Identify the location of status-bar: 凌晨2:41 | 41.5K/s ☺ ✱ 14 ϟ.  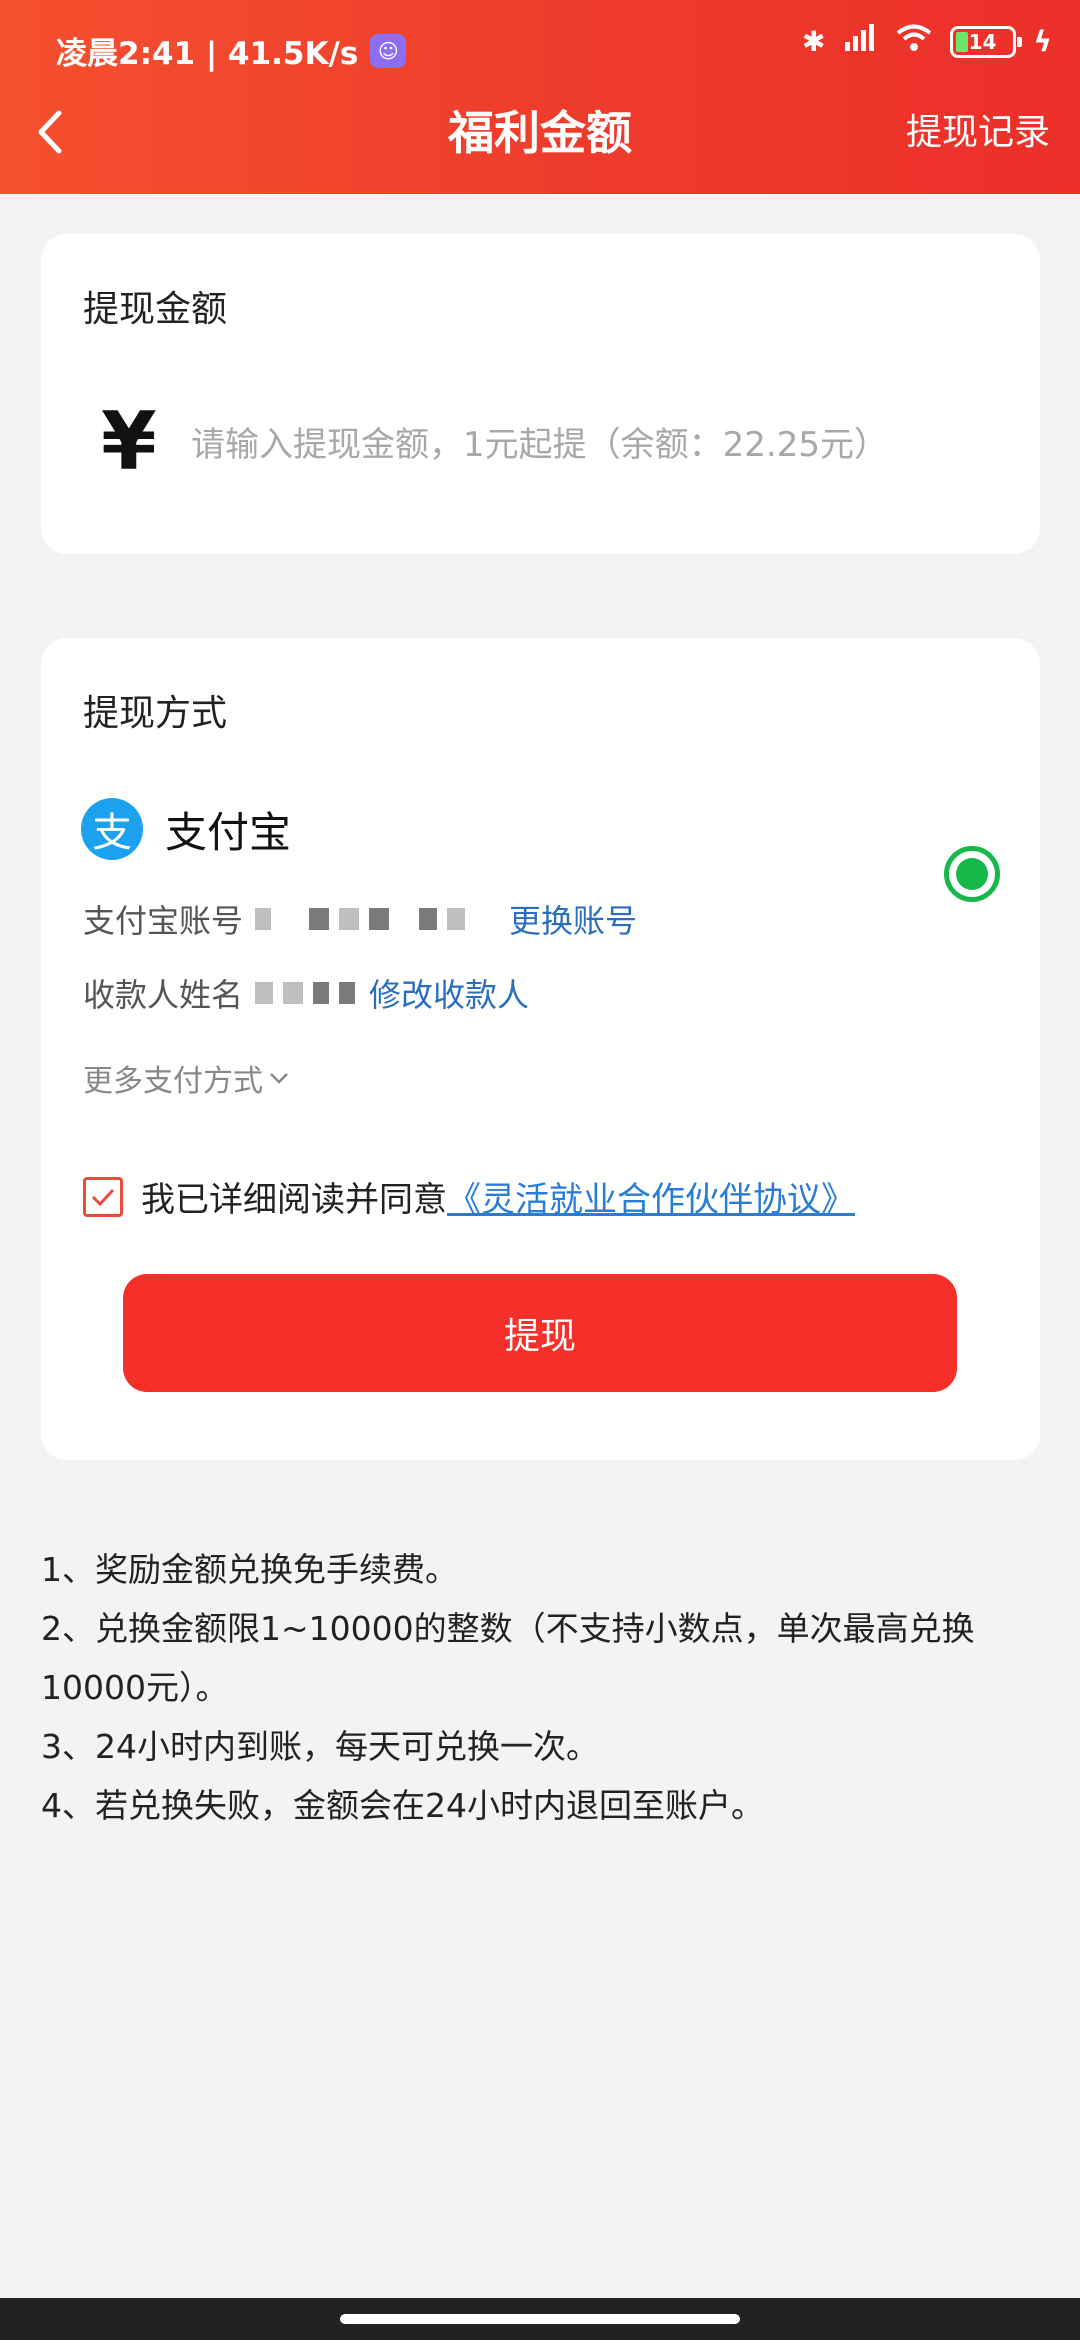
(540, 48).